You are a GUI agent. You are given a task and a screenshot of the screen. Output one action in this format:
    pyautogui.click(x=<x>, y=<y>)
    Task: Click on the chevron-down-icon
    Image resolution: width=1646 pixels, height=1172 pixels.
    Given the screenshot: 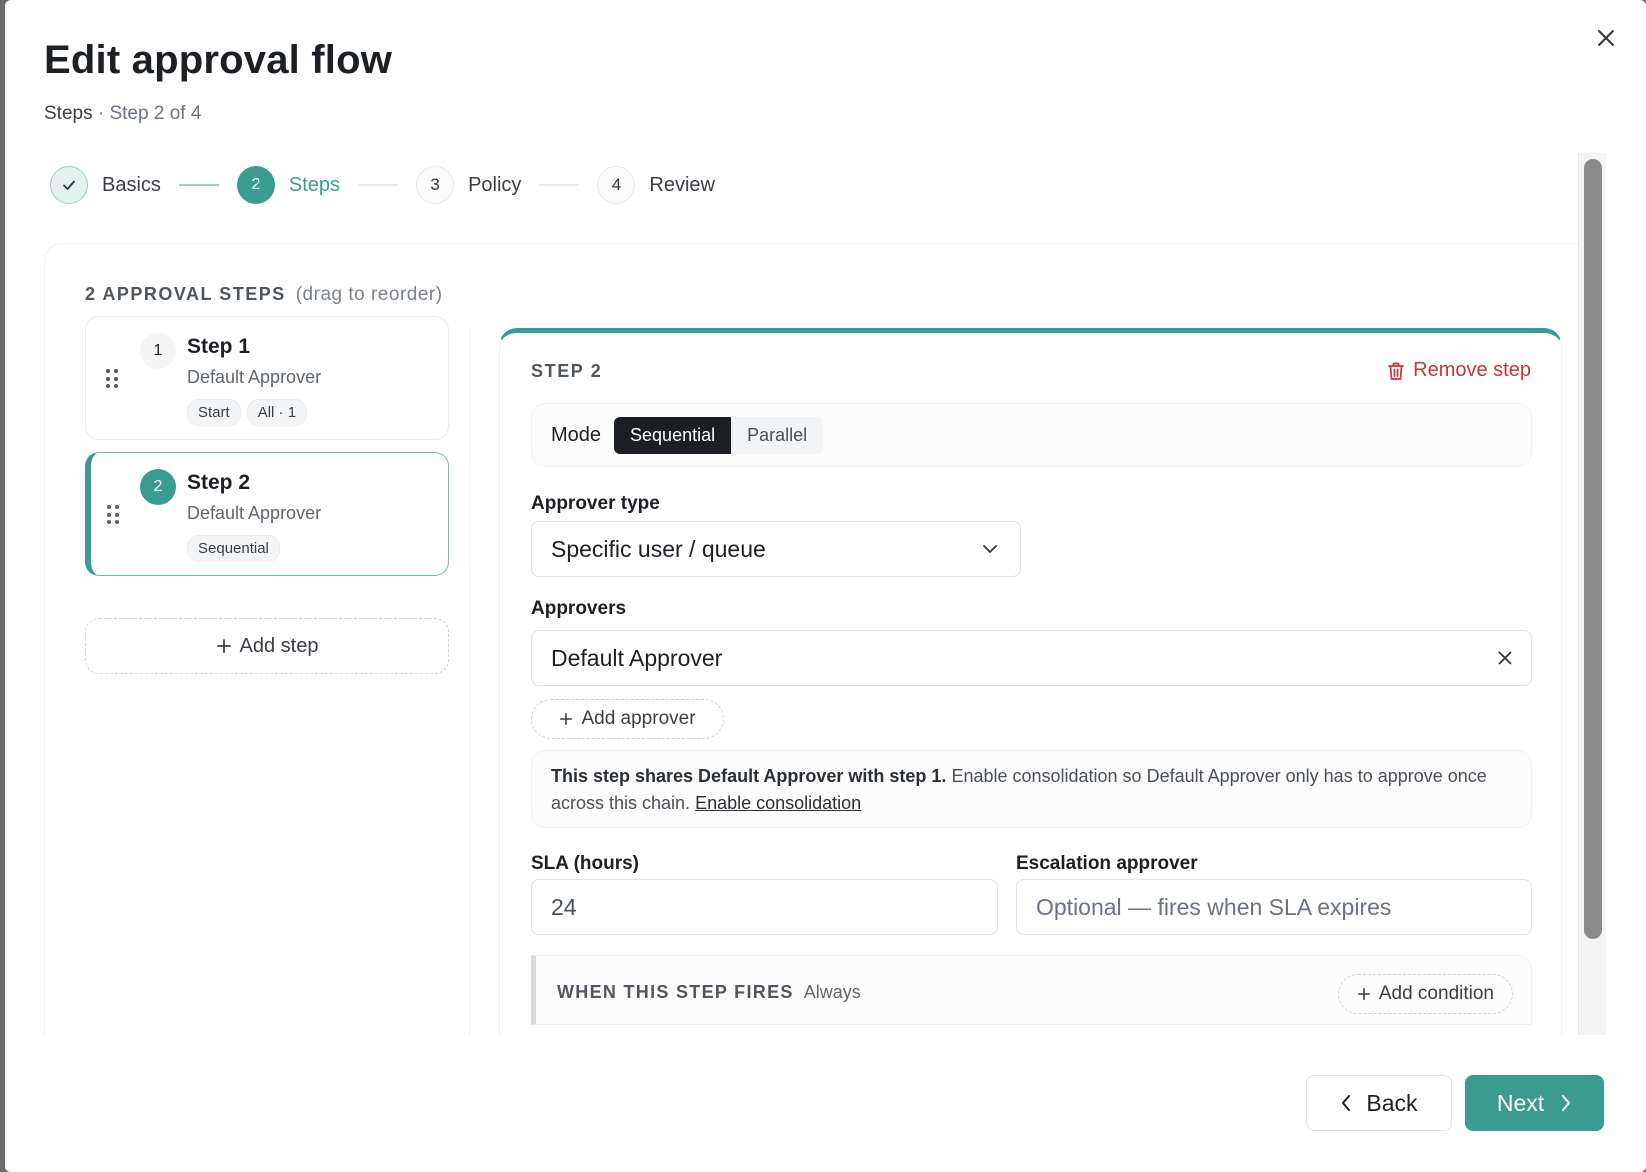 What is the action you would take?
    pyautogui.click(x=990, y=549)
    